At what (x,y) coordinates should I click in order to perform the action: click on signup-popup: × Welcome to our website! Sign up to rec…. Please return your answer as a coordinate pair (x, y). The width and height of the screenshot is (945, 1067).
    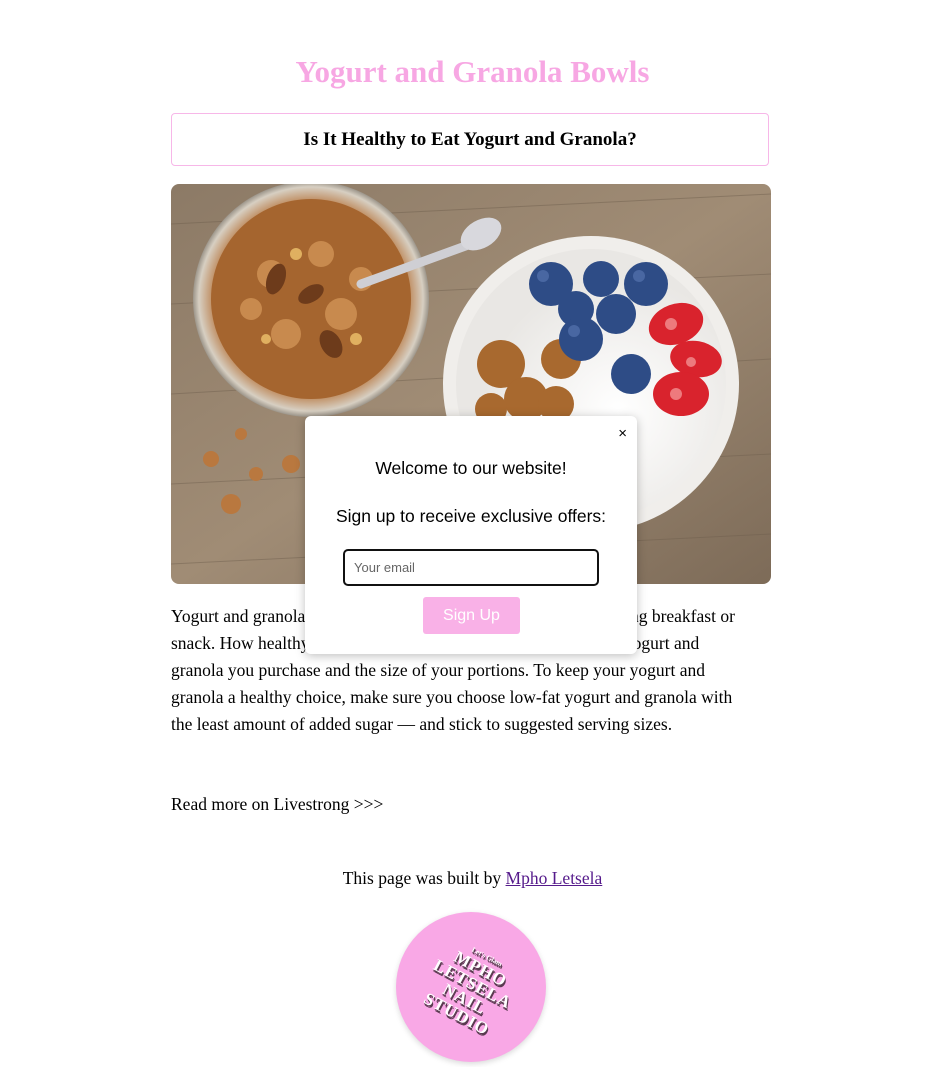
    Looking at the image, I should click on (471, 535).